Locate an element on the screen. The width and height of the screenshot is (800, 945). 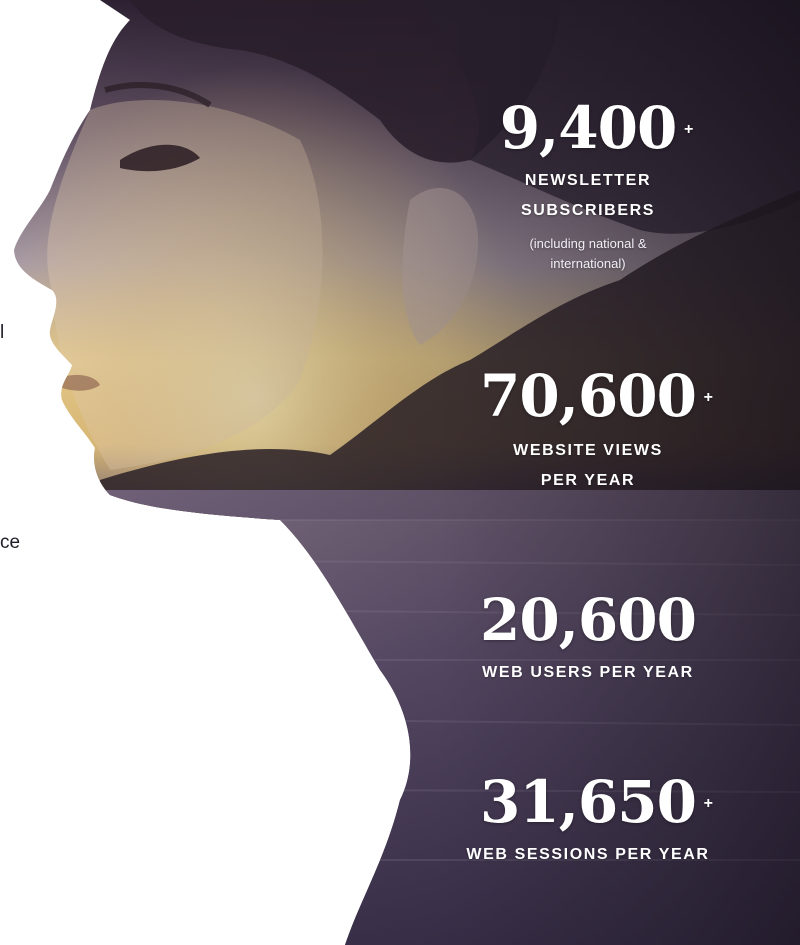
stat-label: NEWSLETTER is located at coordinates (588, 180).